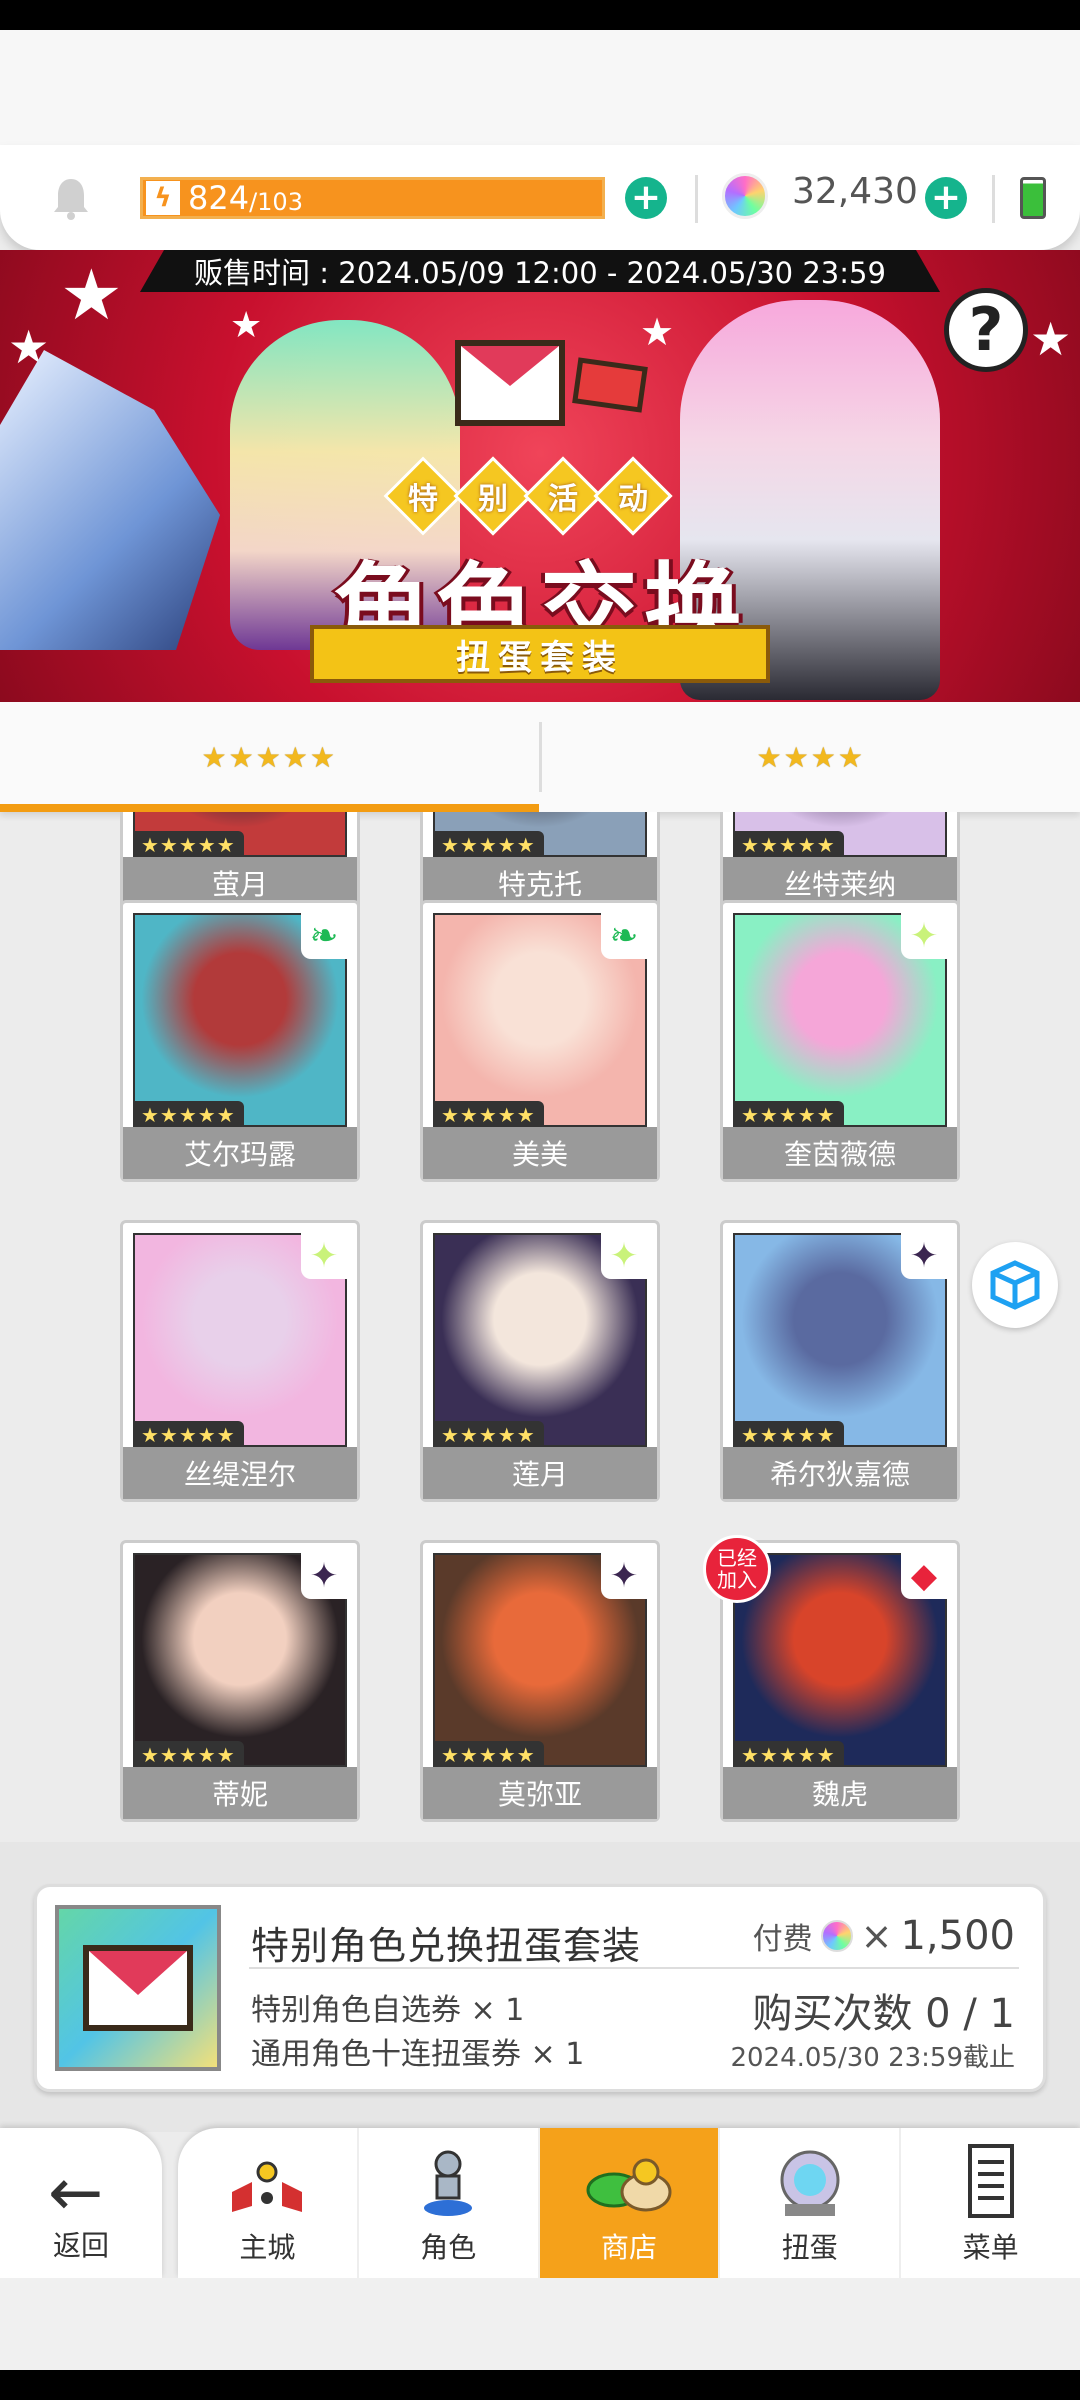 The height and width of the screenshot is (2400, 1080). I want to click on character-name: 莲月, so click(540, 1473).